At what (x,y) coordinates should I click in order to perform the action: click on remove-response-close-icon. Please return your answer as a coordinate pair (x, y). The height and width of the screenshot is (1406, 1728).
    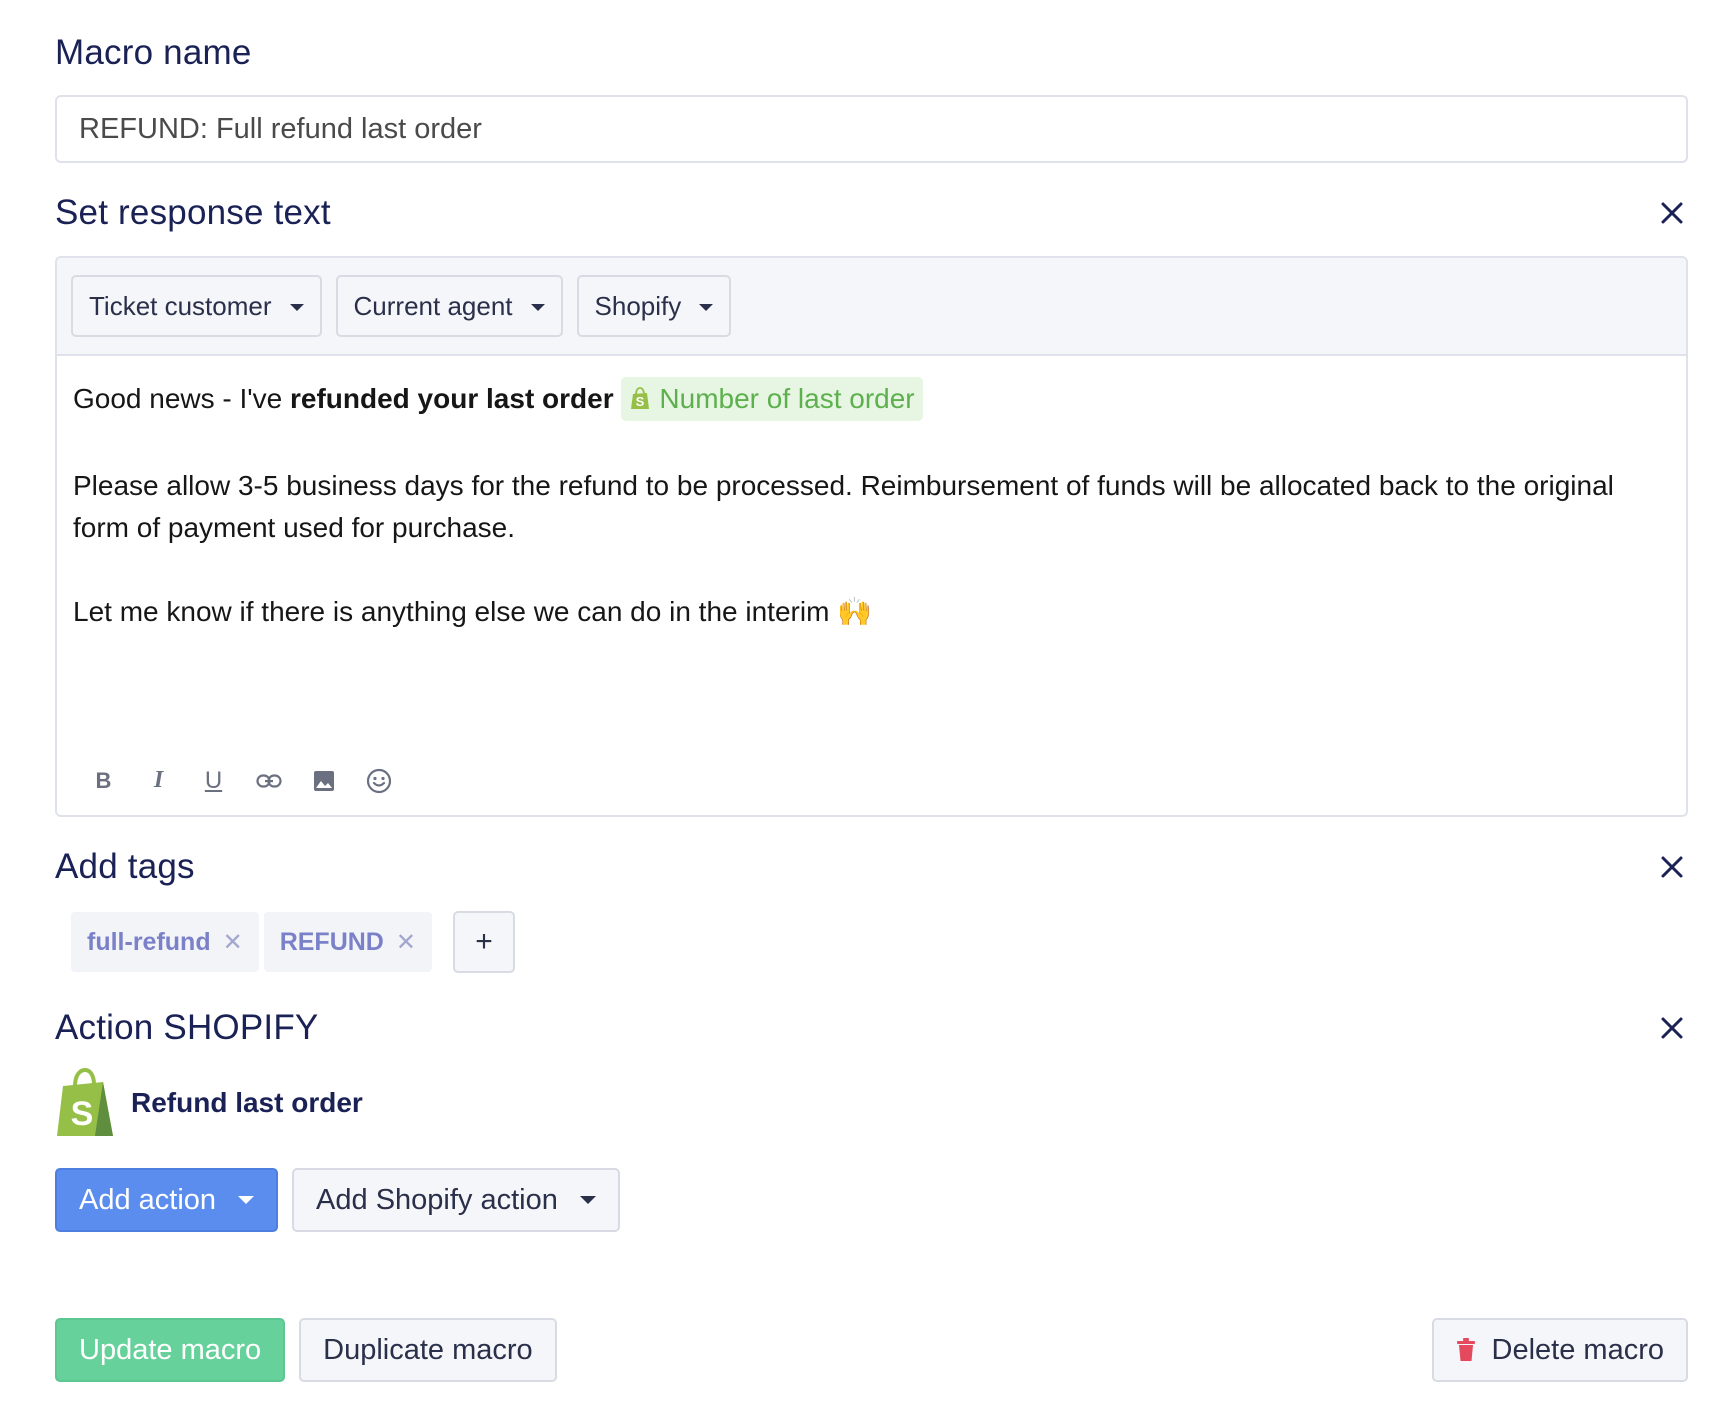
    Looking at the image, I should click on (1672, 213).